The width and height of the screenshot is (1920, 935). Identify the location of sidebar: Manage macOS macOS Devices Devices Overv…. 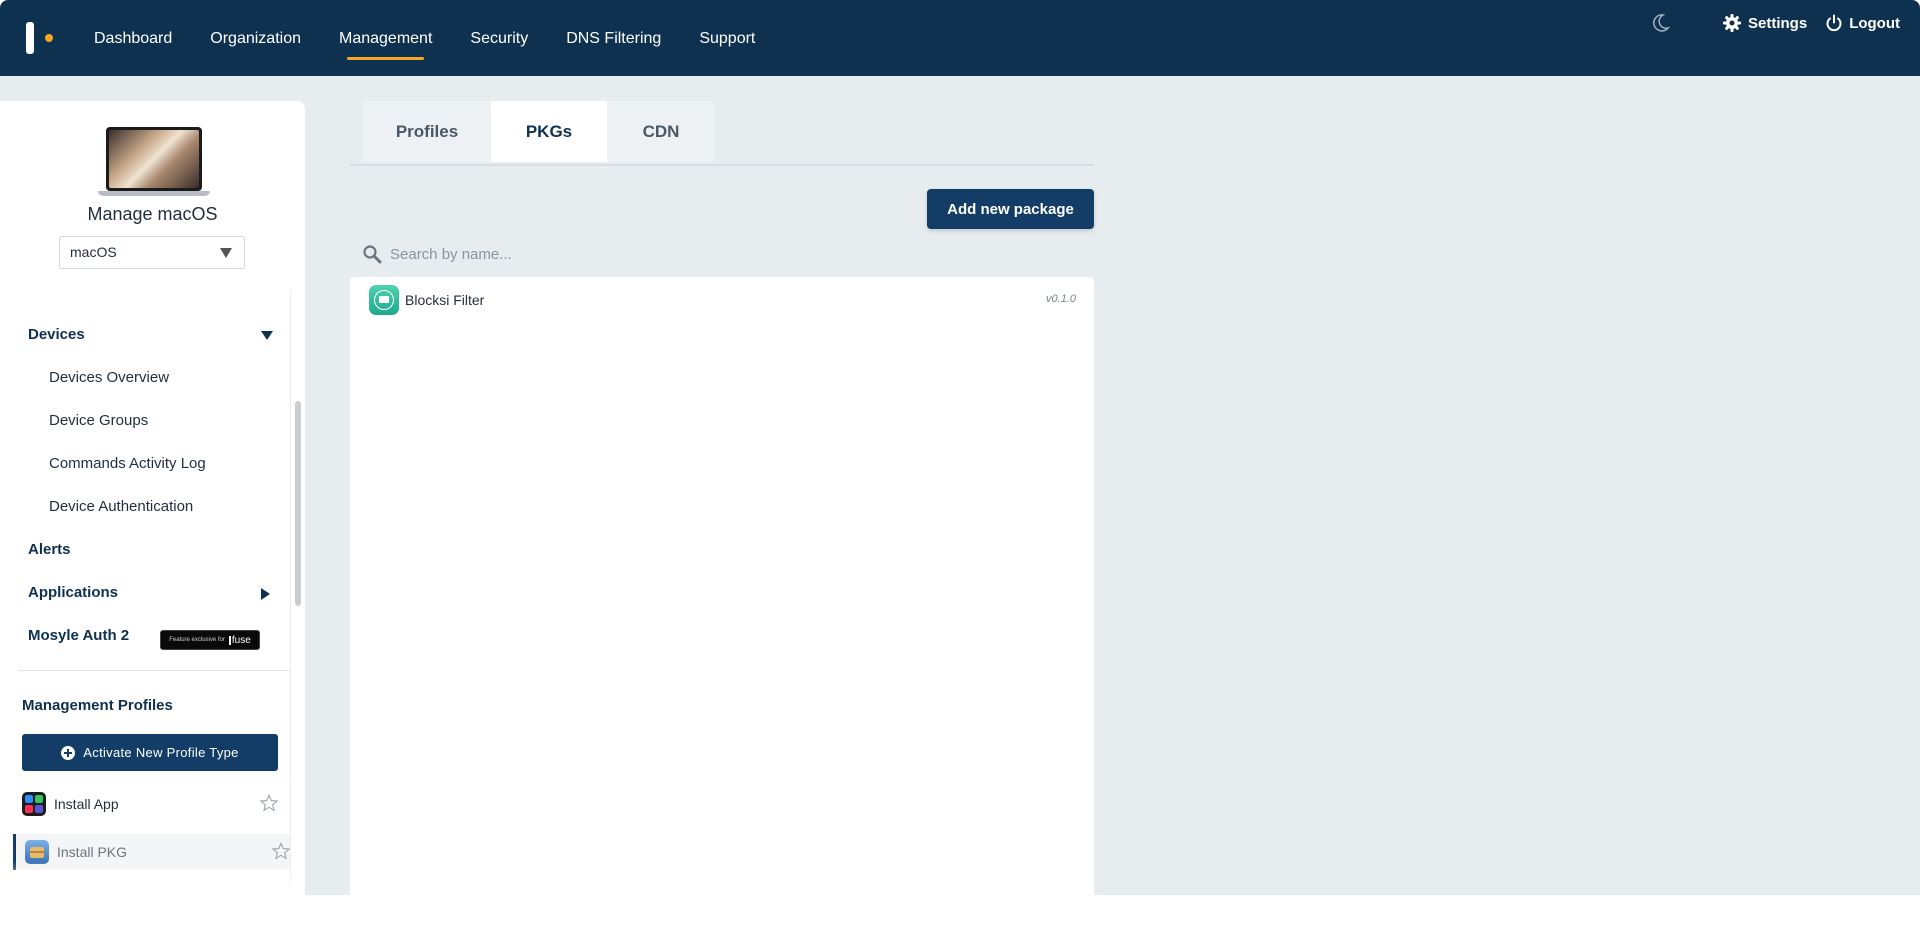
(152, 498).